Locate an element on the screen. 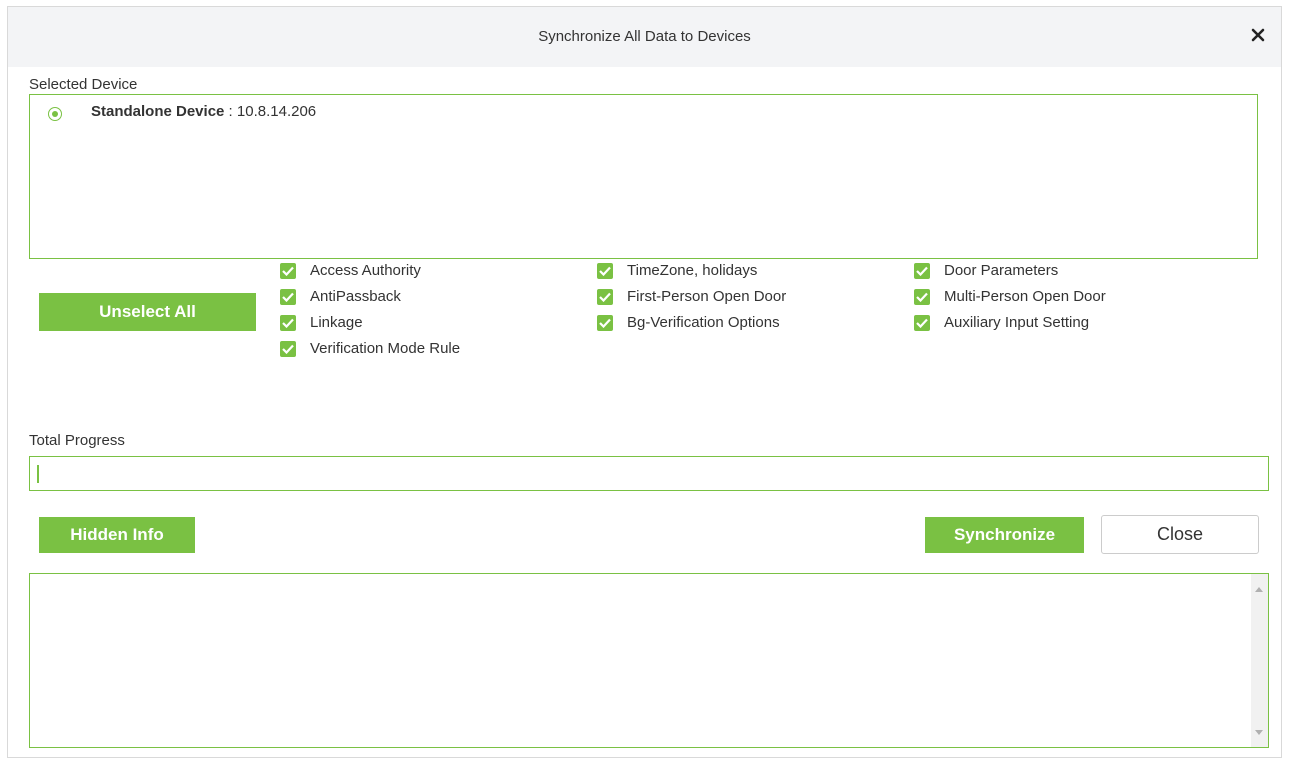 This screenshot has width=1289, height=760. total-progress-label: Total Progress is located at coordinates (77, 440).